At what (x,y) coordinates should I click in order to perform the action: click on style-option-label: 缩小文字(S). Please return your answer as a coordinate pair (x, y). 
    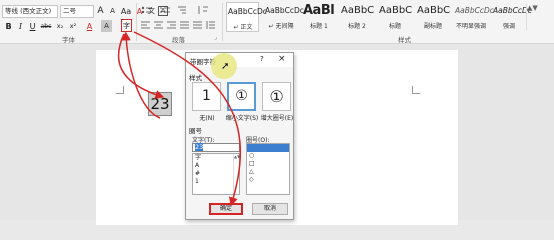
    Looking at the image, I should click on (242, 118).